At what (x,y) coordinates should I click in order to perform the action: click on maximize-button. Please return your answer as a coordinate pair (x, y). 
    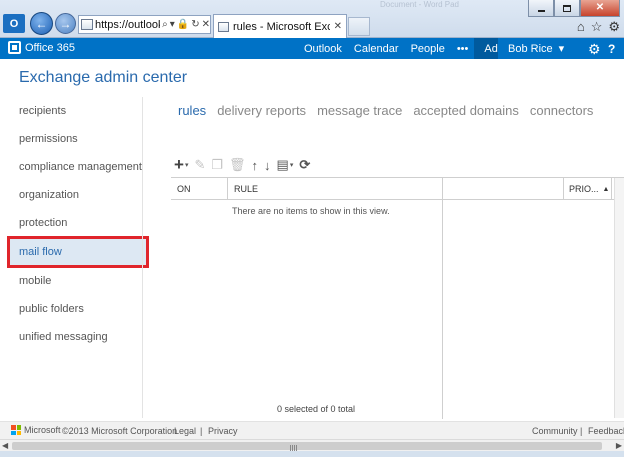
    Looking at the image, I should click on (567, 8).